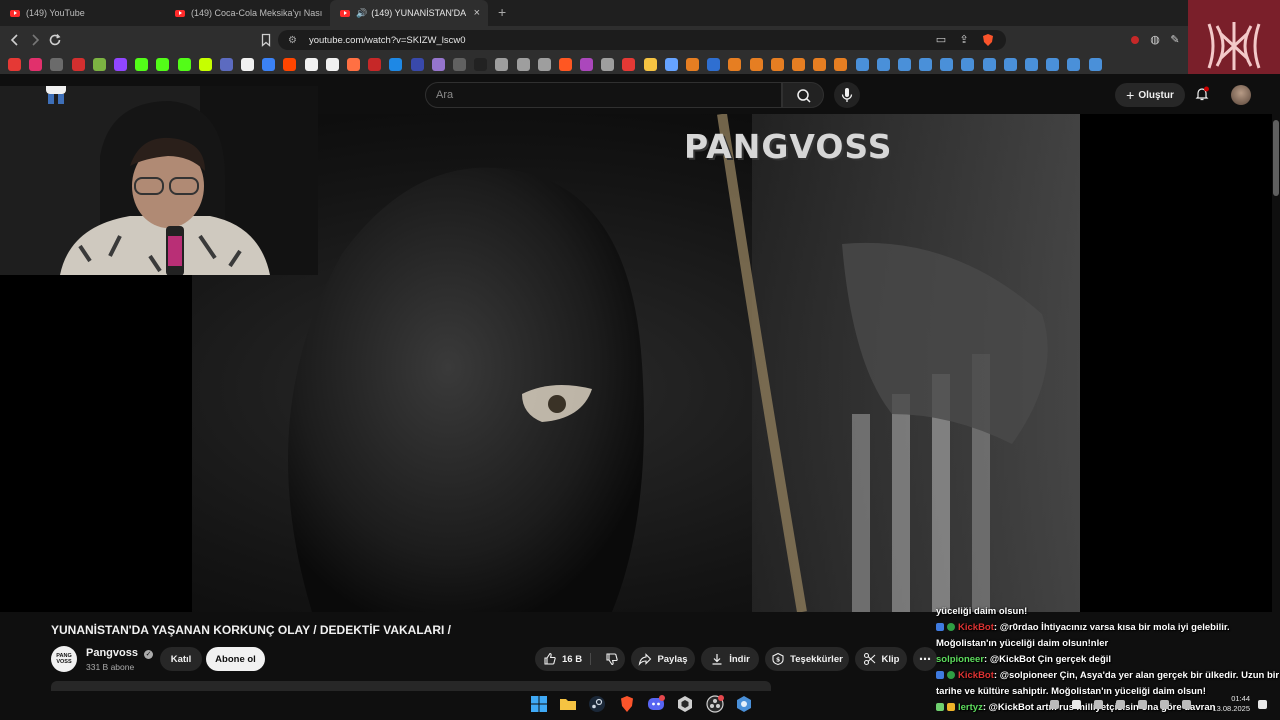 The width and height of the screenshot is (1280, 720). What do you see at coordinates (925, 659) in the screenshot?
I see `more-actions-button: ⋯` at bounding box center [925, 659].